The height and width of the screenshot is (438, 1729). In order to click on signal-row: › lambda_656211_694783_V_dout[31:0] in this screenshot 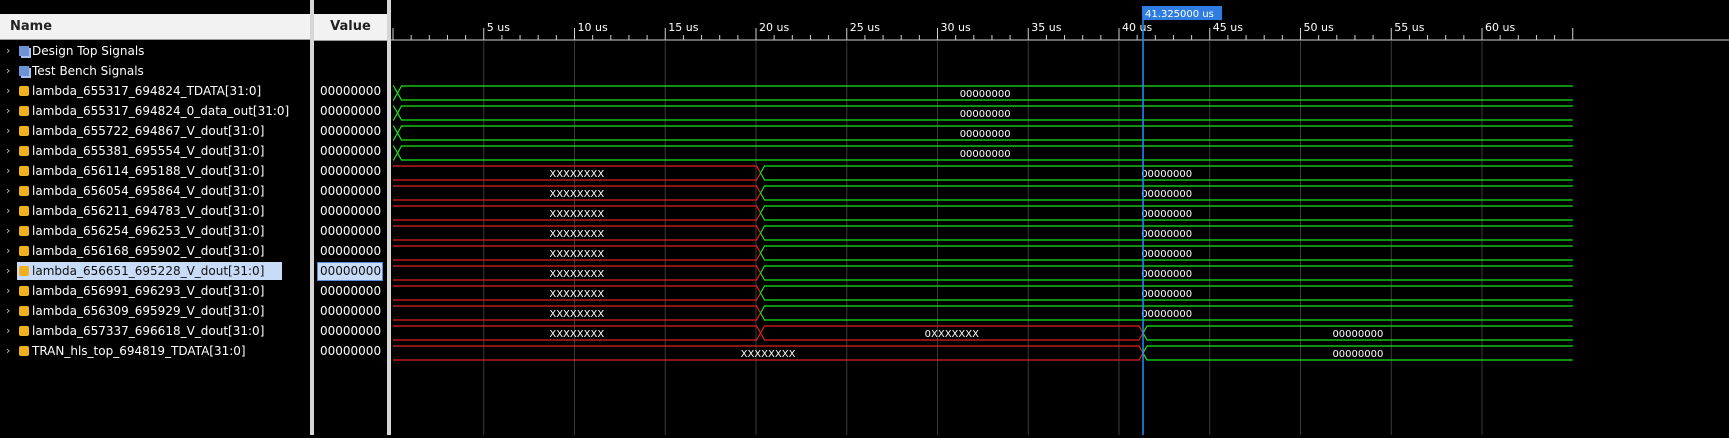, I will do `click(155, 211)`.